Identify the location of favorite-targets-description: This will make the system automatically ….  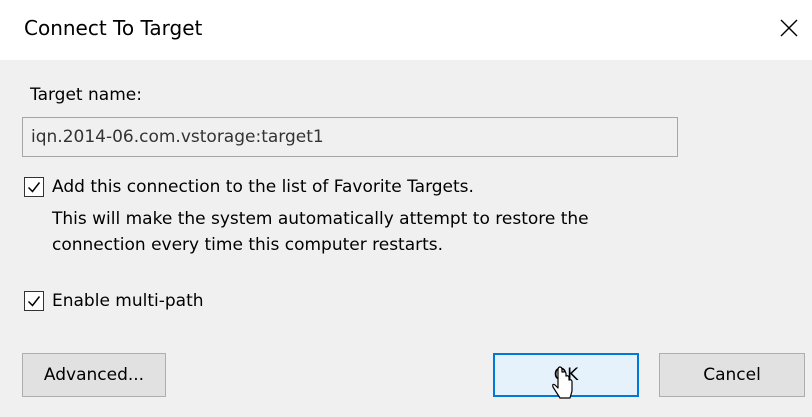
(372, 232).